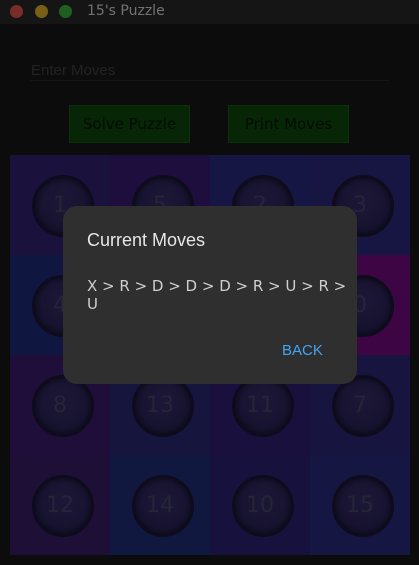 The image size is (419, 565). What do you see at coordinates (146, 240) in the screenshot?
I see `dialog-title: Current Moves` at bounding box center [146, 240].